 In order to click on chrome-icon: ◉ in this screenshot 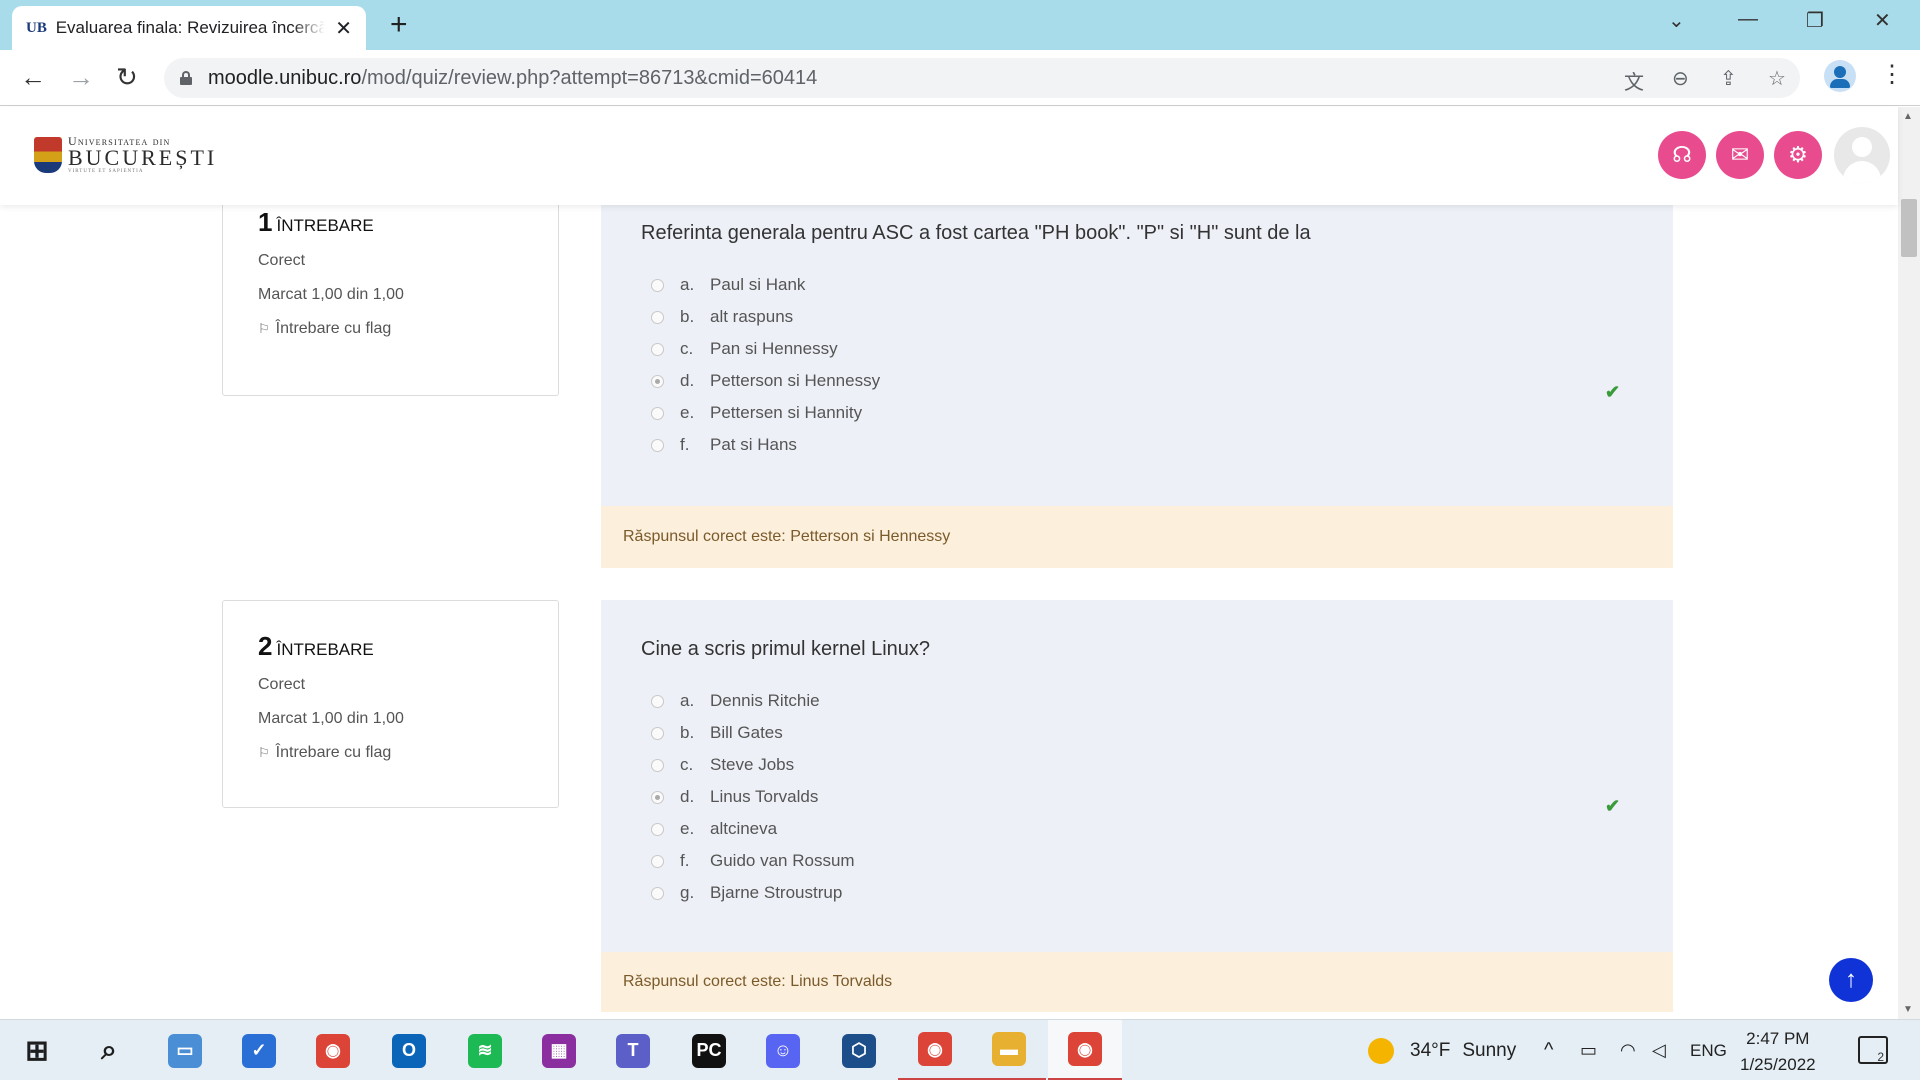, I will do `click(1085, 1049)`.